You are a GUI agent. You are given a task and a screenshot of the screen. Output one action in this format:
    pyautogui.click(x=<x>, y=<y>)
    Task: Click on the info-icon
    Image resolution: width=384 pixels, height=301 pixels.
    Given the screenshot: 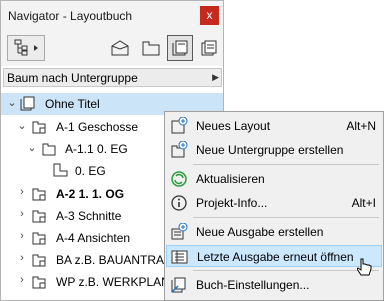 What is the action you would take?
    pyautogui.click(x=179, y=203)
    